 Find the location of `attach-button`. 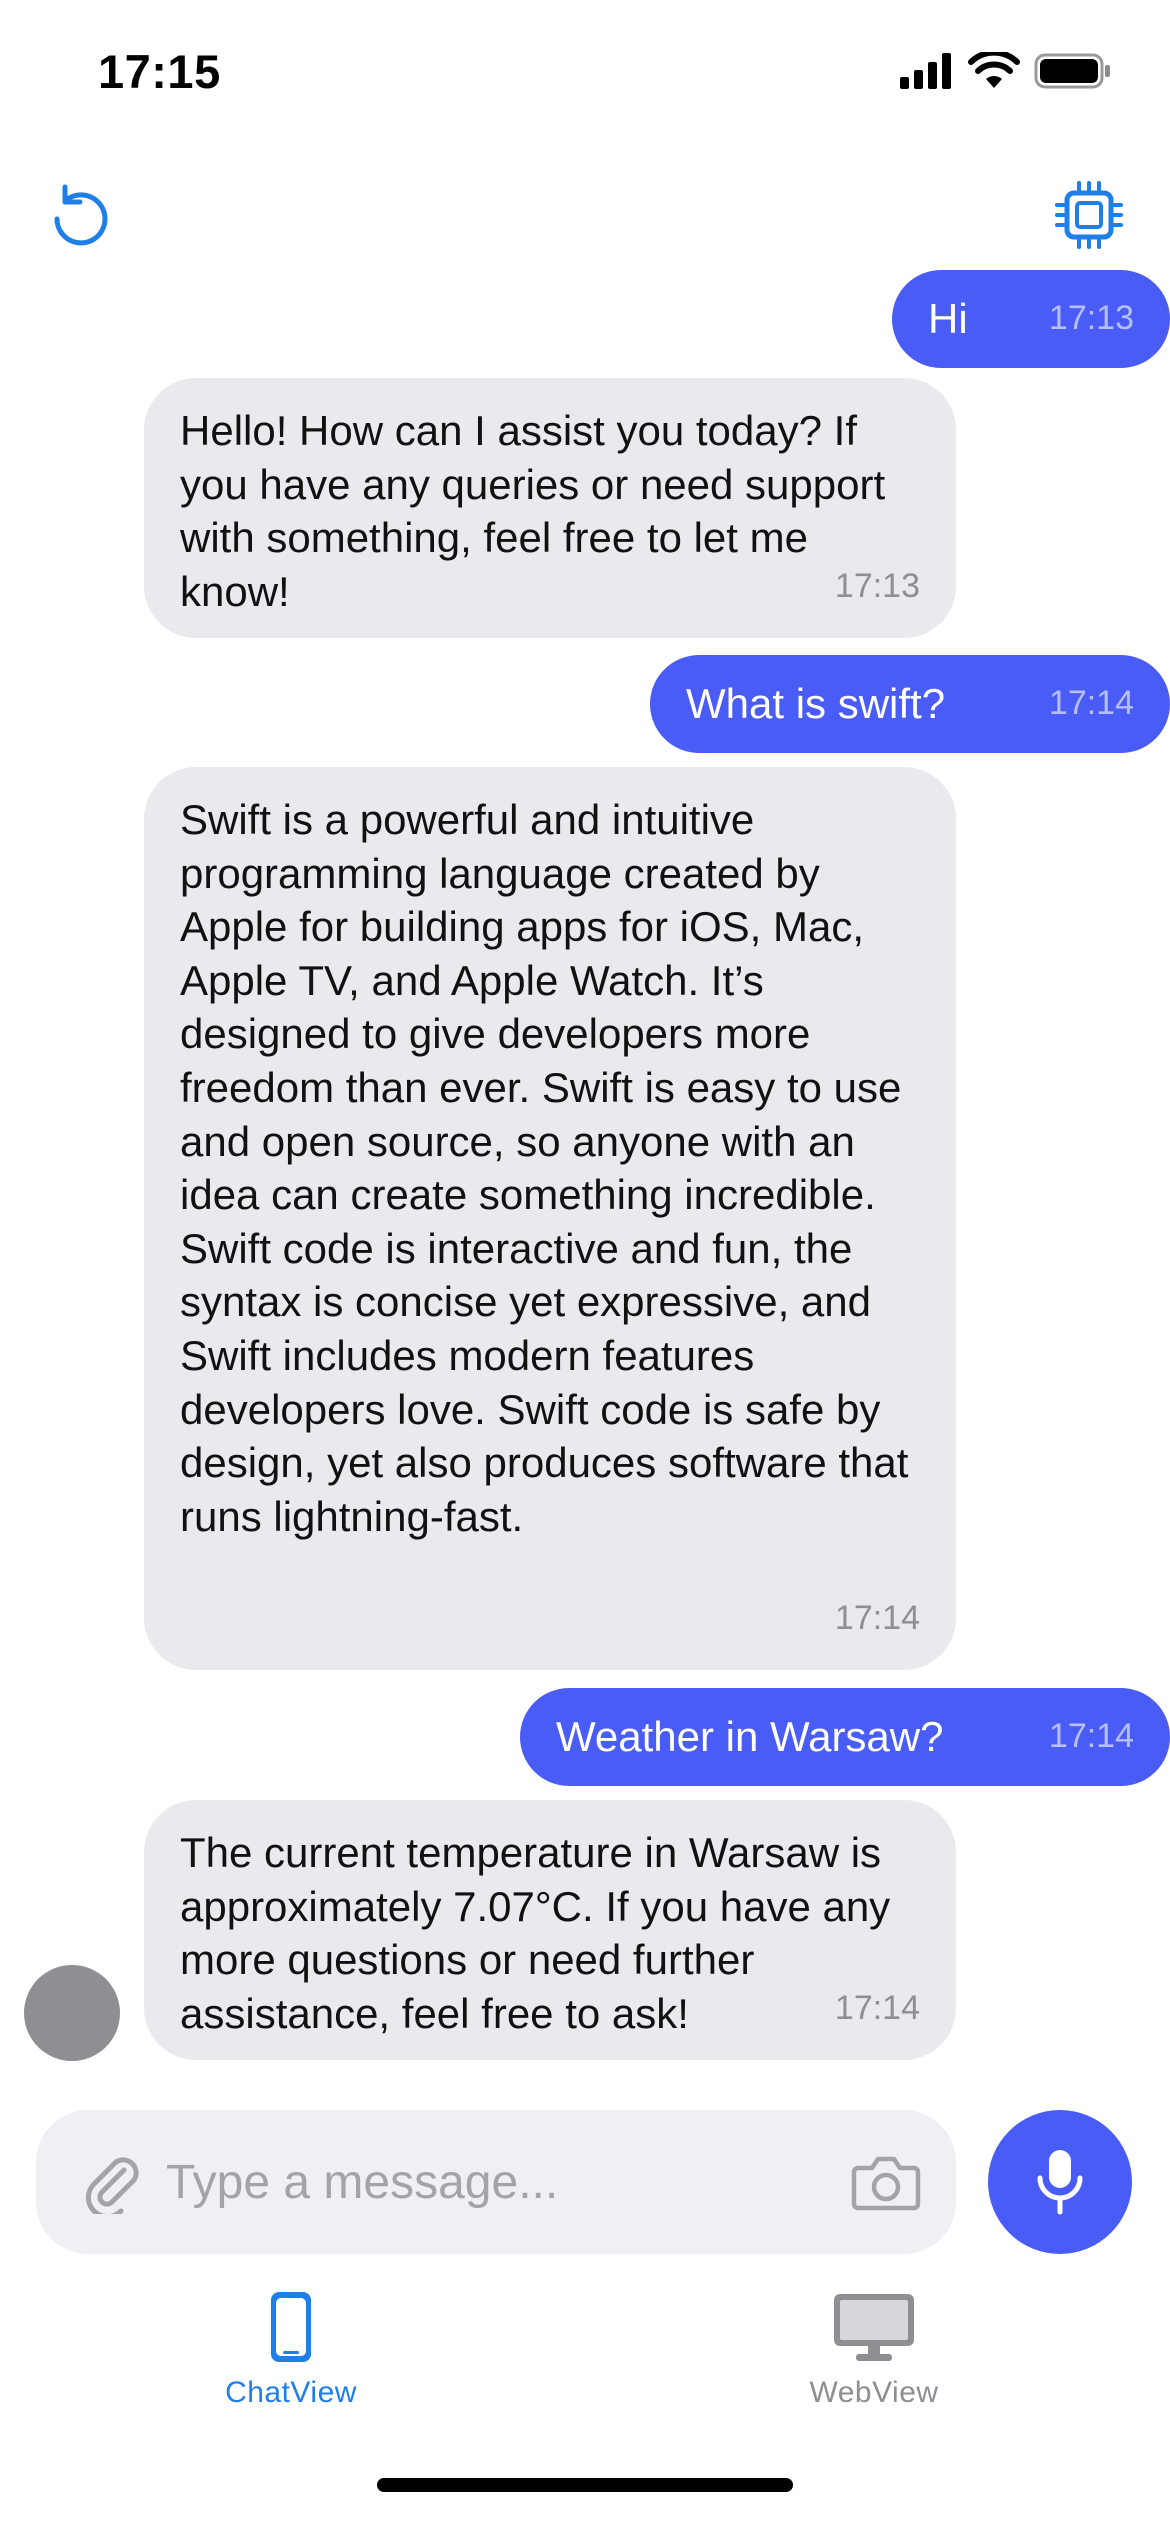

attach-button is located at coordinates (112, 2182).